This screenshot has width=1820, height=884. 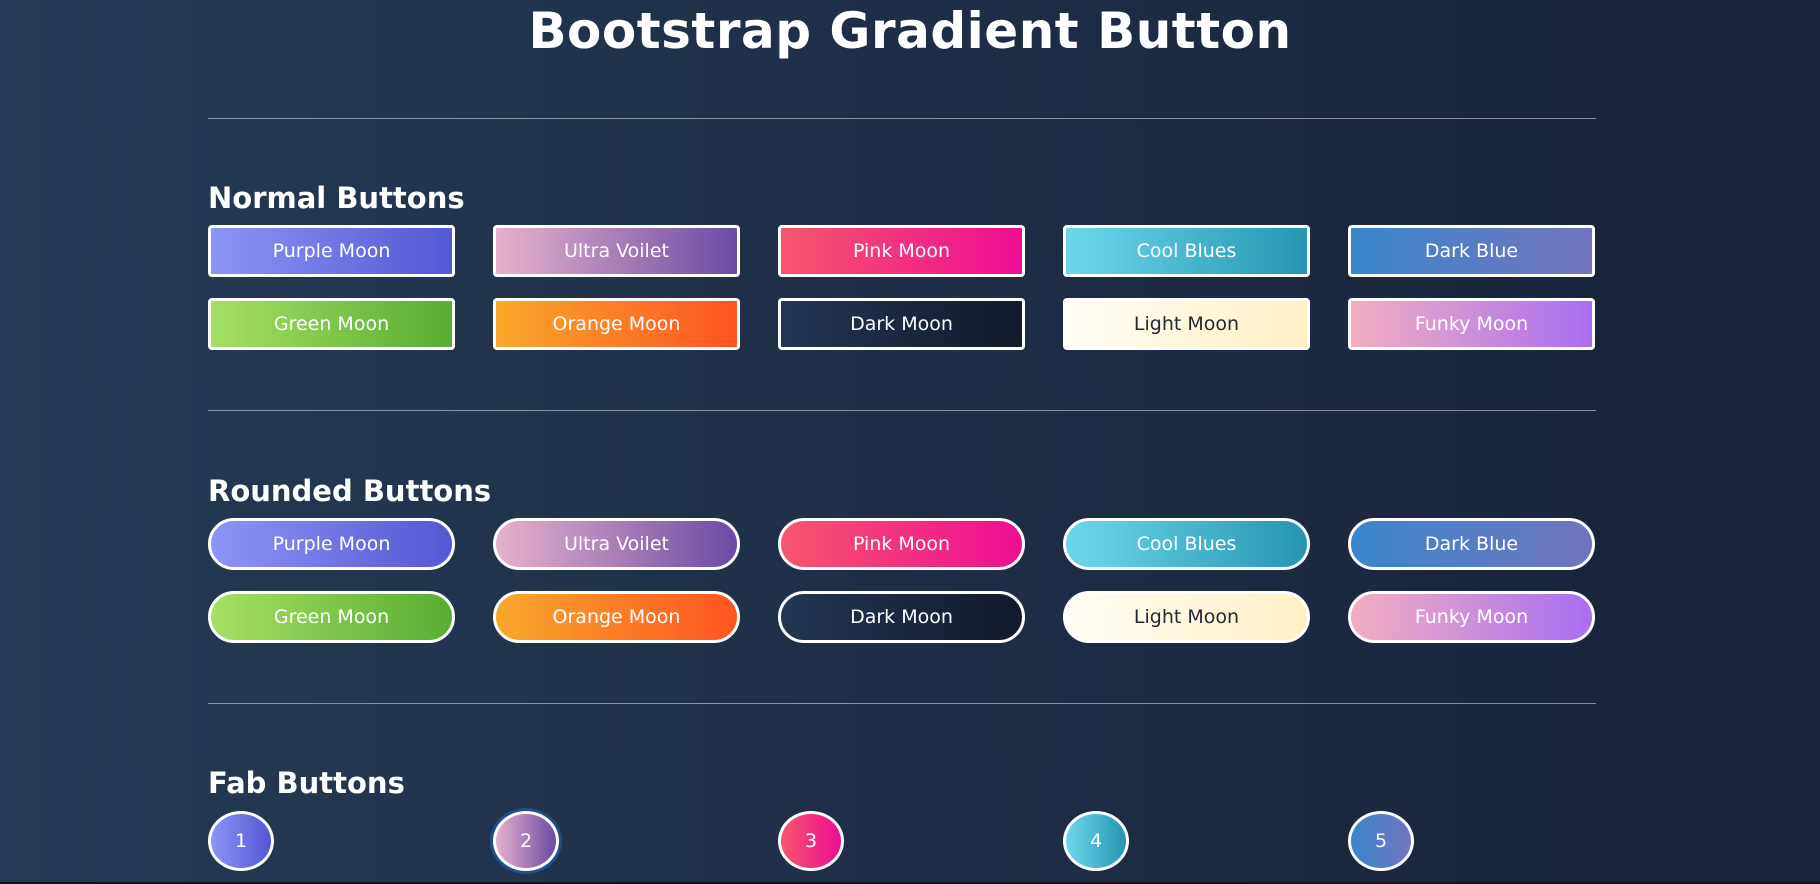 What do you see at coordinates (1471, 251) in the screenshot?
I see `dark-blue-button: Dark Blue` at bounding box center [1471, 251].